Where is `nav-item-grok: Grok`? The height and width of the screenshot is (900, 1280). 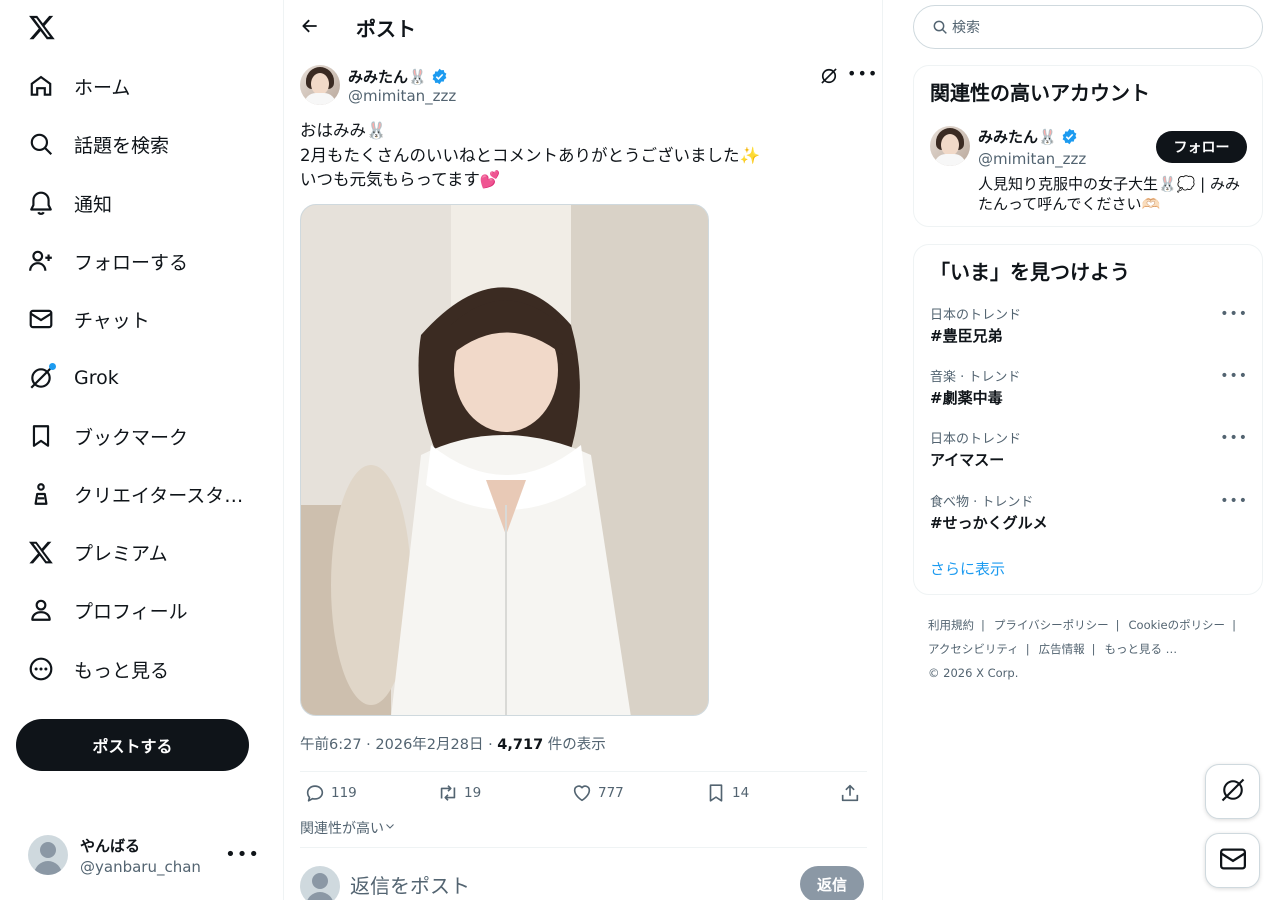 nav-item-grok: Grok is located at coordinates (73, 378).